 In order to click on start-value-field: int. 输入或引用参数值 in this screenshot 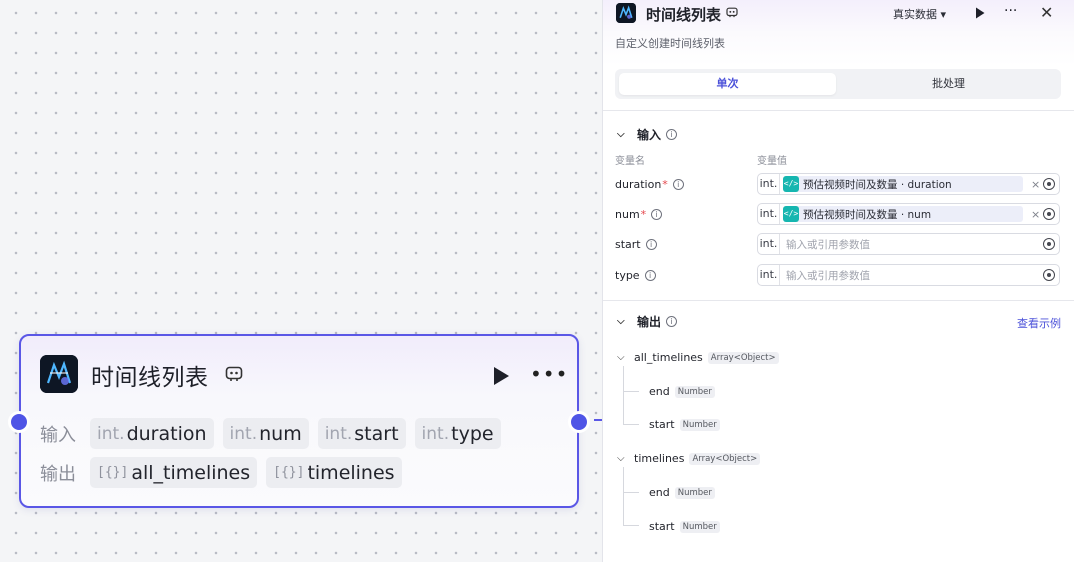, I will do `click(908, 244)`.